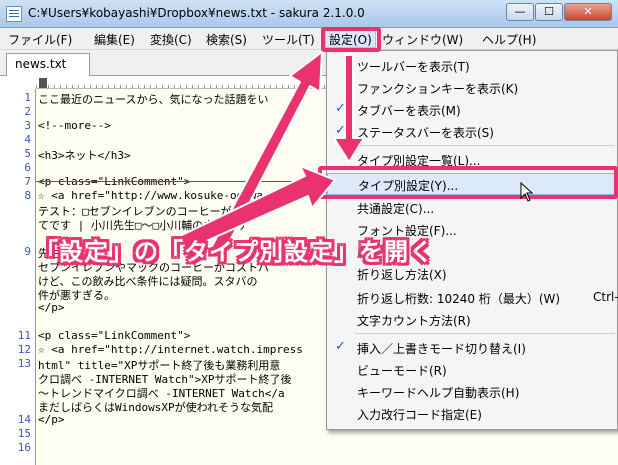 This screenshot has height=465, width=618. I want to click on menu-tools: ツール(T), so click(288, 39).